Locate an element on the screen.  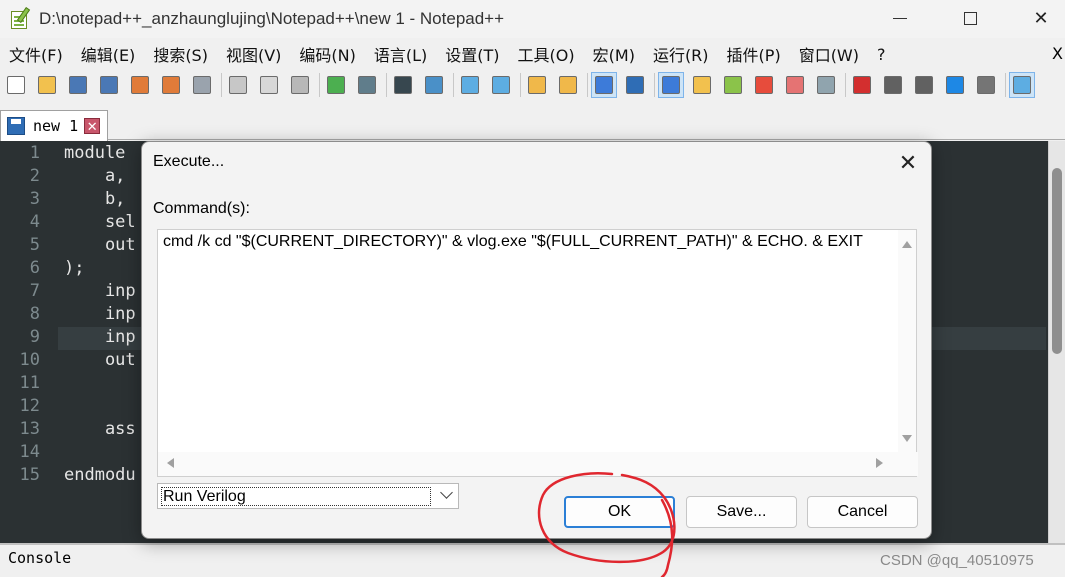
line-number: 6 is located at coordinates (34, 268).